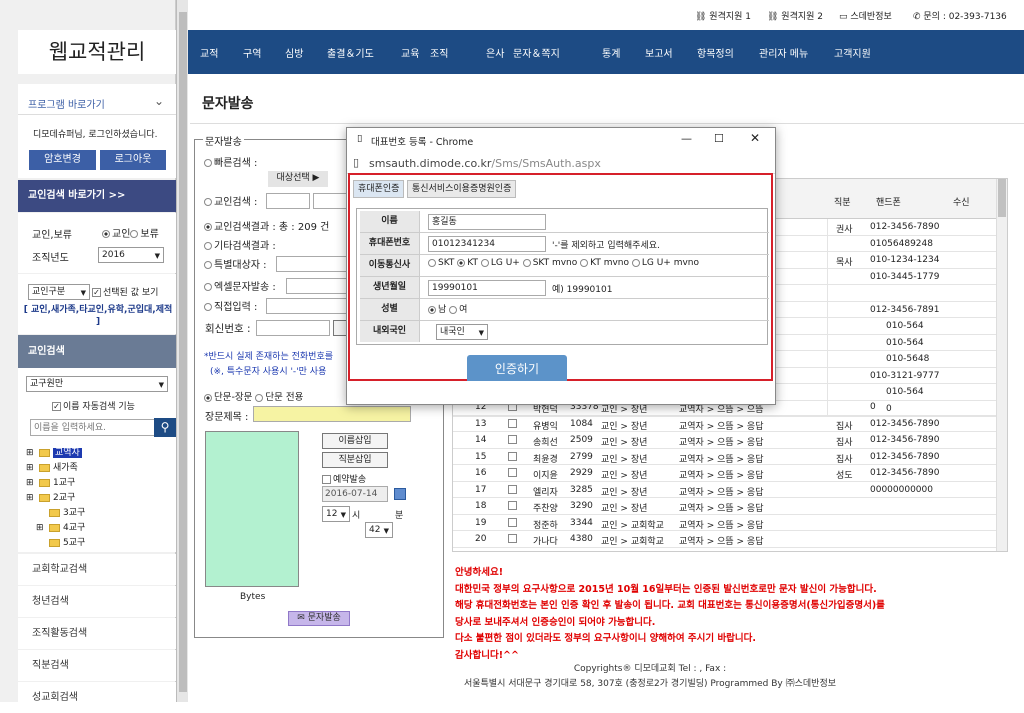  Describe the element at coordinates (495, 52) in the screenshot. I see `menu-item-6: 은사` at that location.